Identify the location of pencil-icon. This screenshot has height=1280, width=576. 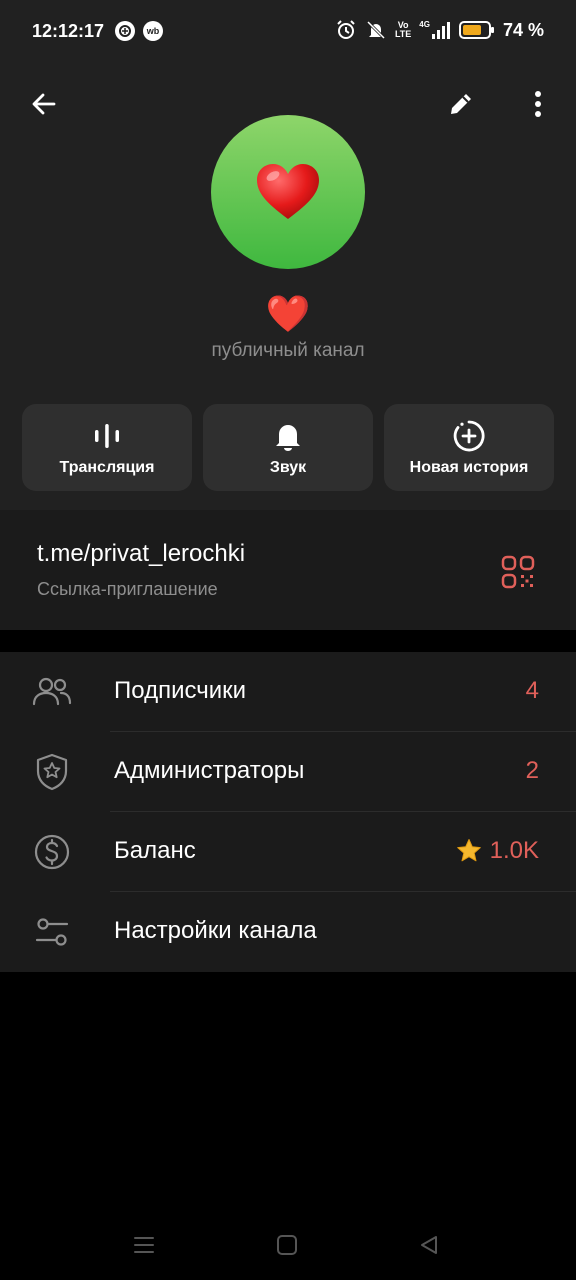
(461, 104).